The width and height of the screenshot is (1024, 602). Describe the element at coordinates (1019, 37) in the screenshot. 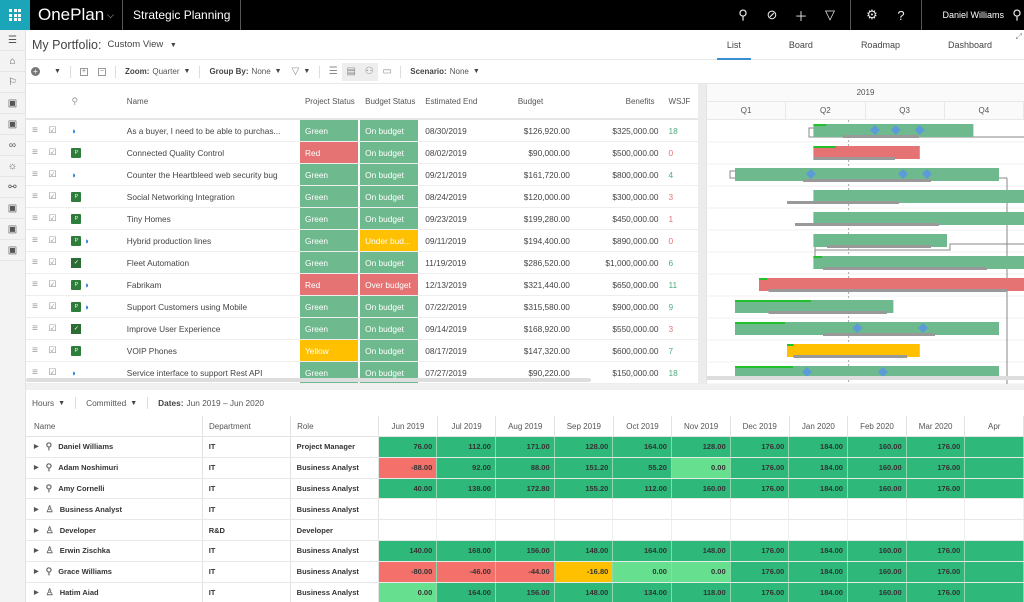

I see `expand-icon: ⤢` at that location.